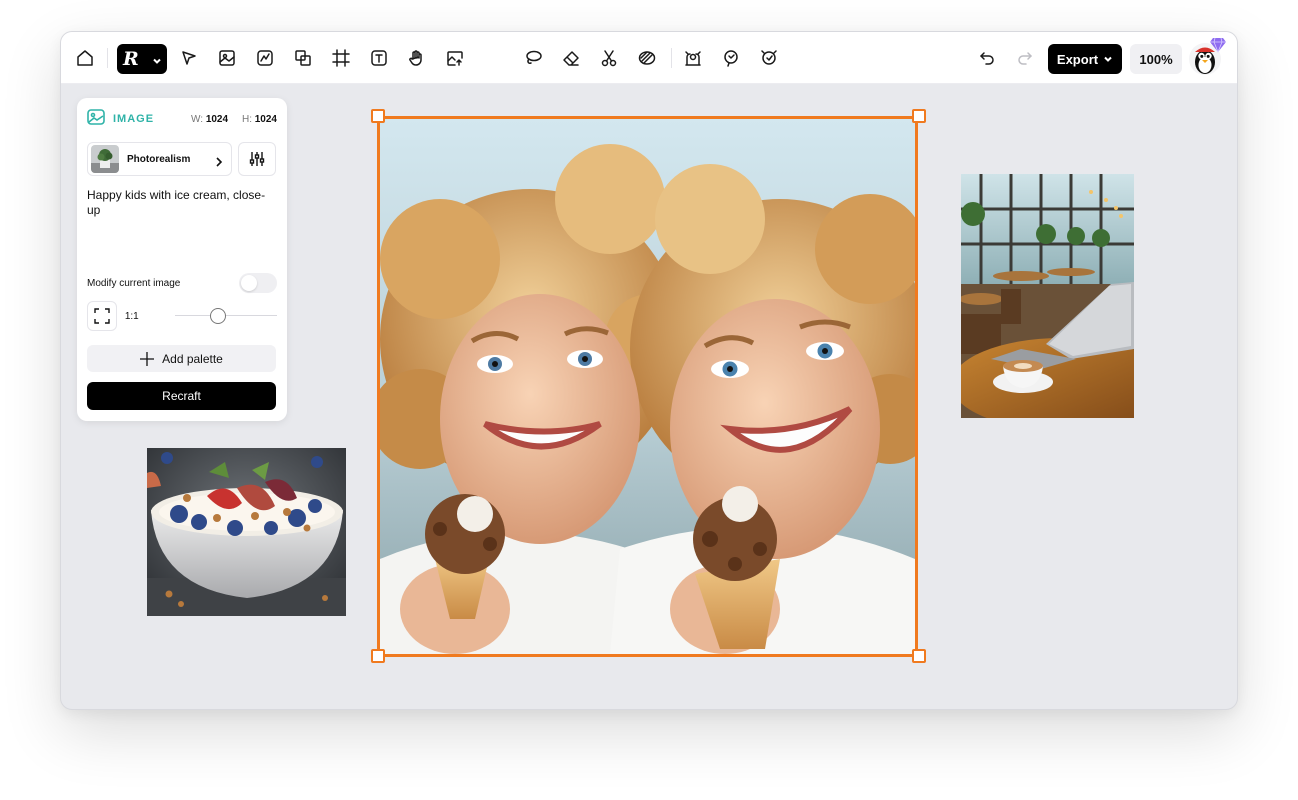 The width and height of the screenshot is (1298, 800). What do you see at coordinates (455, 58) in the screenshot?
I see `upload-image-icon` at bounding box center [455, 58].